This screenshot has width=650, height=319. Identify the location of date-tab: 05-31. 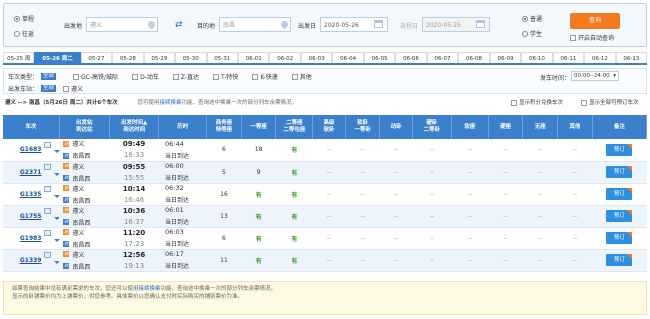
(222, 57).